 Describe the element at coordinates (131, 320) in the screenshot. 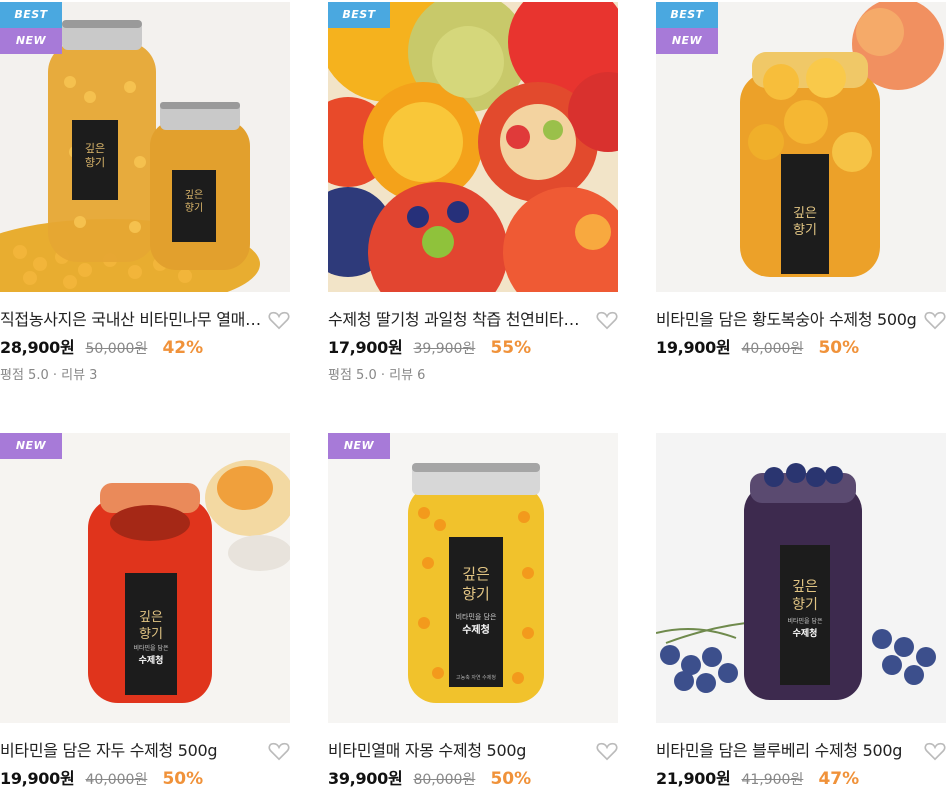

I see `product-title: 직접농사지은 국내산 비타민나무 열매 수제청 500g` at that location.